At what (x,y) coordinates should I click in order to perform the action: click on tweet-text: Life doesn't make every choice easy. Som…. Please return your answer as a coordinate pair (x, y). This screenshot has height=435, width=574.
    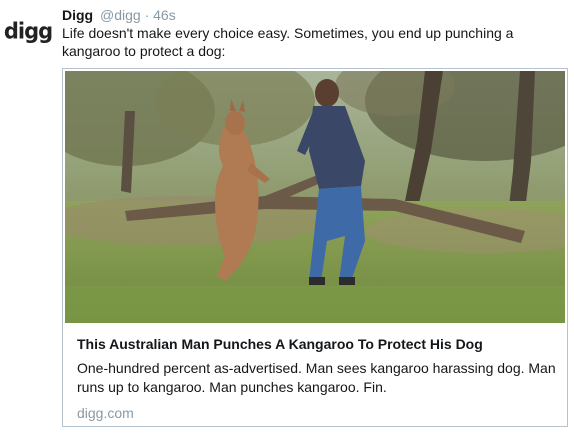
    Looking at the image, I should click on (288, 42).